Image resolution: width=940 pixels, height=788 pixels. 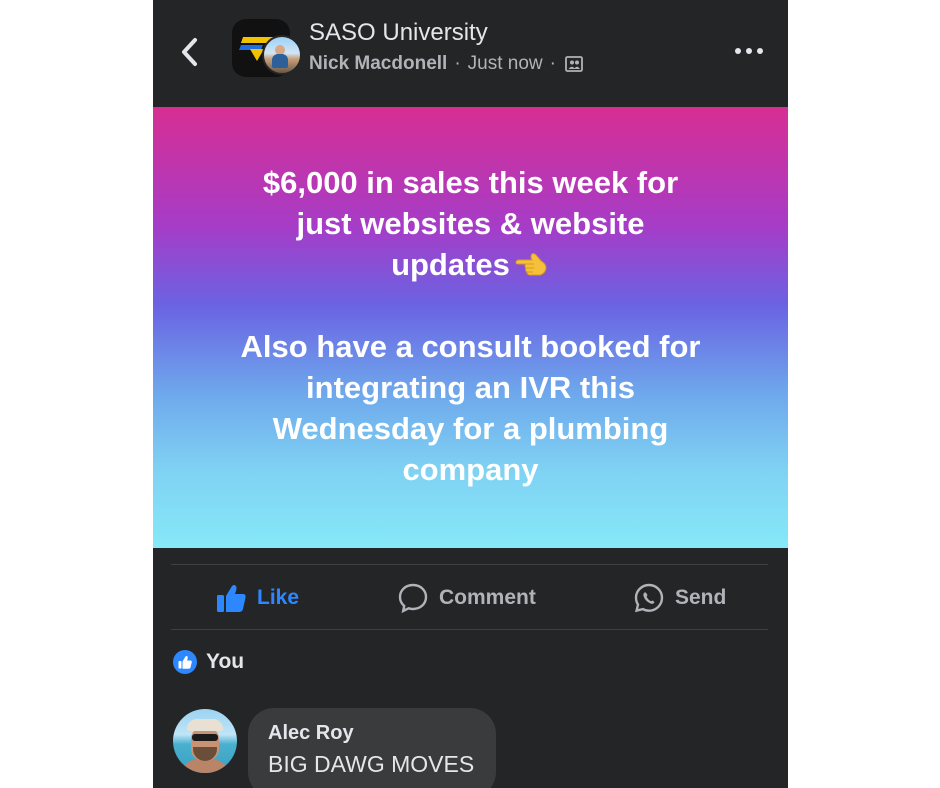 What do you see at coordinates (371, 764) in the screenshot?
I see `comment-text: BIG DAWG MOVES` at bounding box center [371, 764].